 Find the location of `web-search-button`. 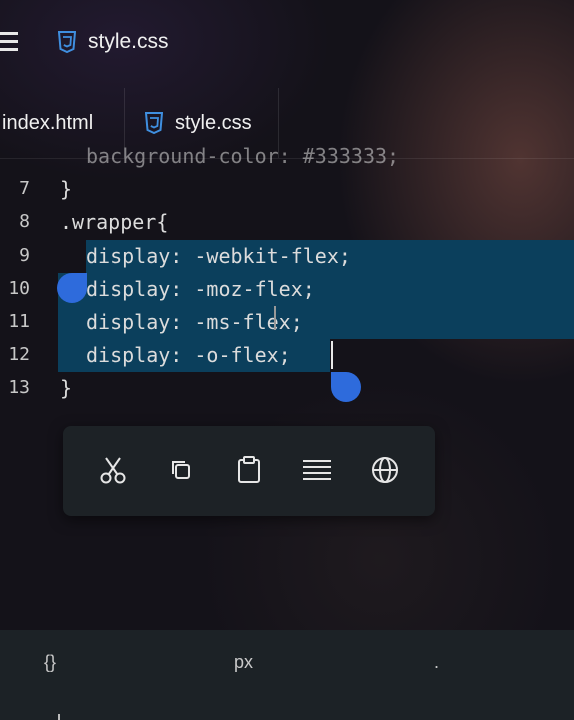

web-search-button is located at coordinates (385, 470).